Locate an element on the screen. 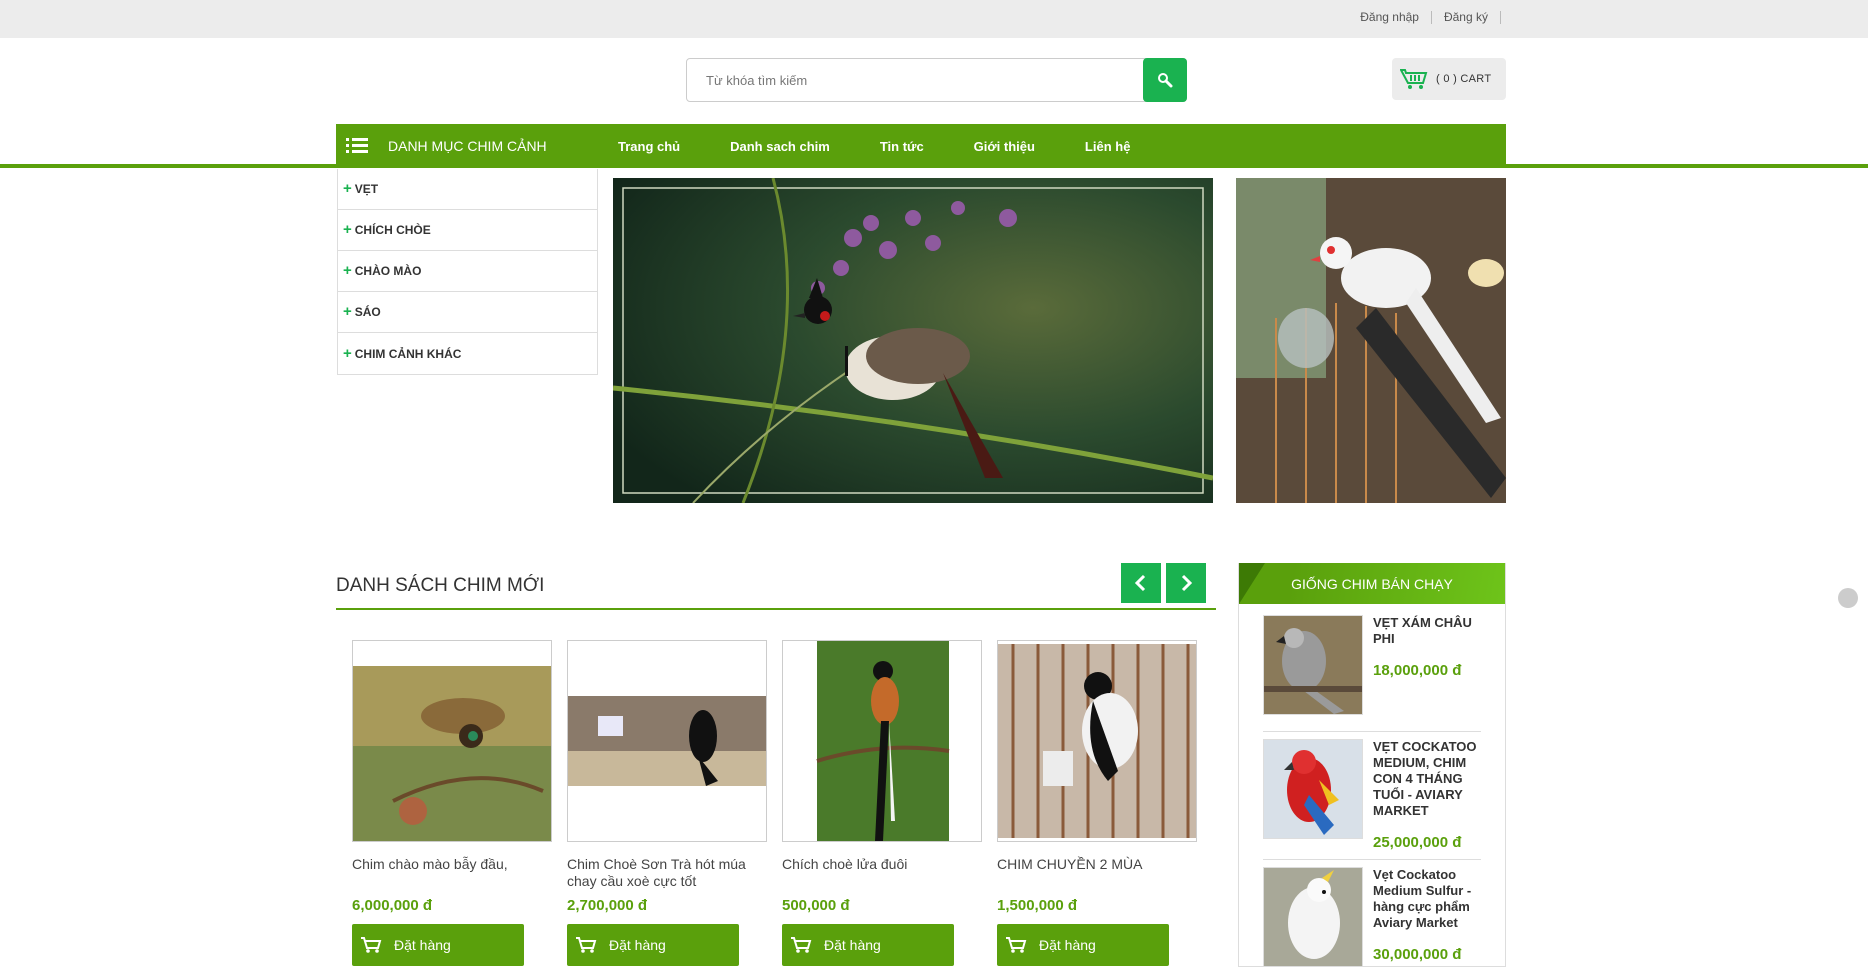 The width and height of the screenshot is (1868, 967). product-name: Chim chào mào bẫy đầu, is located at coordinates (452, 876).